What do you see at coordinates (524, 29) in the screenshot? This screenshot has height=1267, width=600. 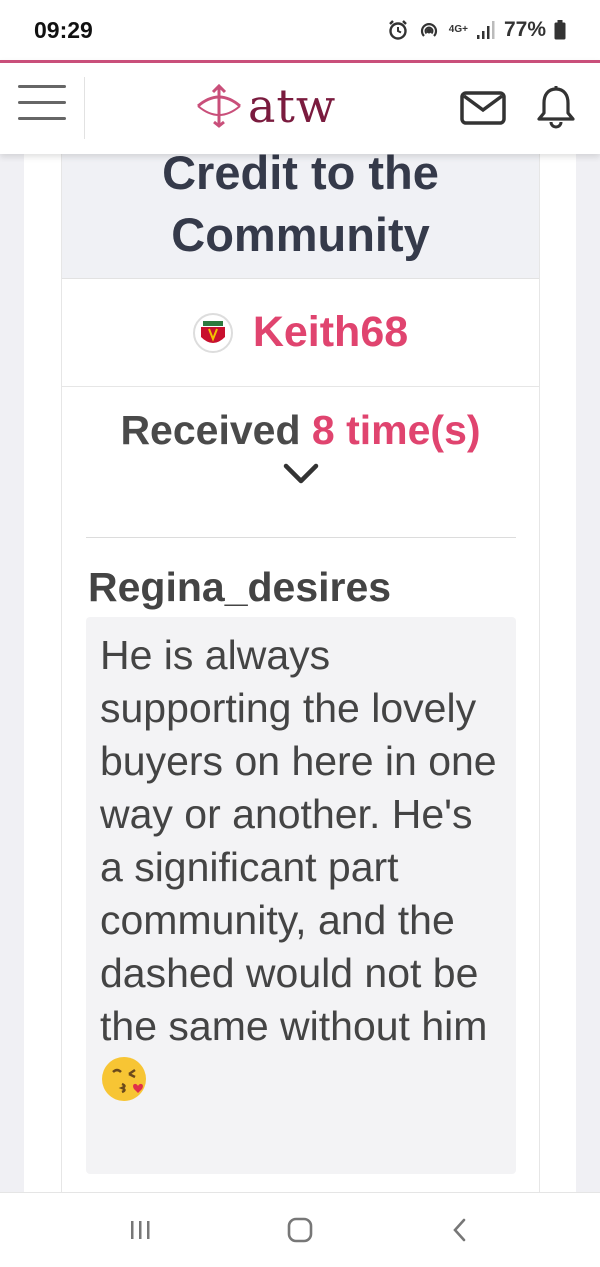 I see `battery-percent: 77%` at bounding box center [524, 29].